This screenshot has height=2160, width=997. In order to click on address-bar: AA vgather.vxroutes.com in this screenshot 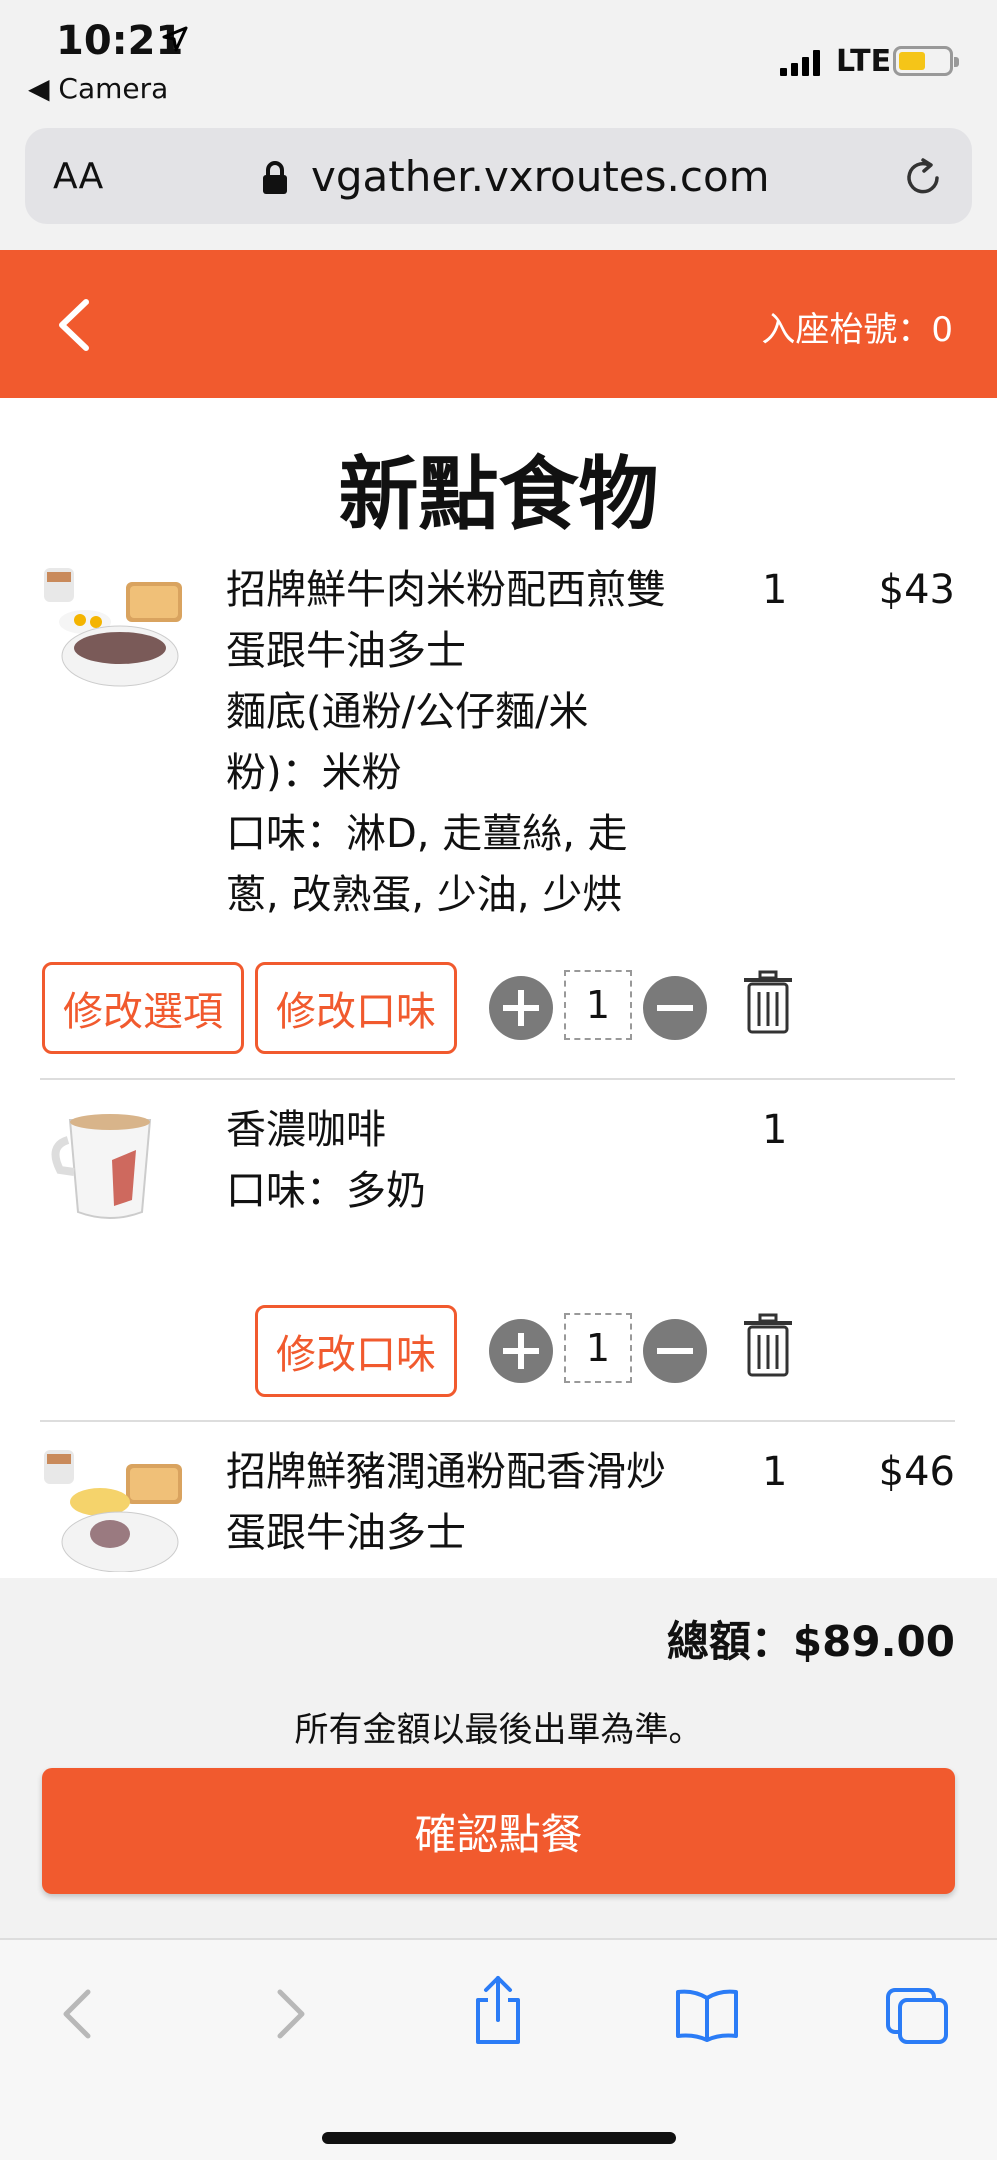, I will do `click(498, 176)`.